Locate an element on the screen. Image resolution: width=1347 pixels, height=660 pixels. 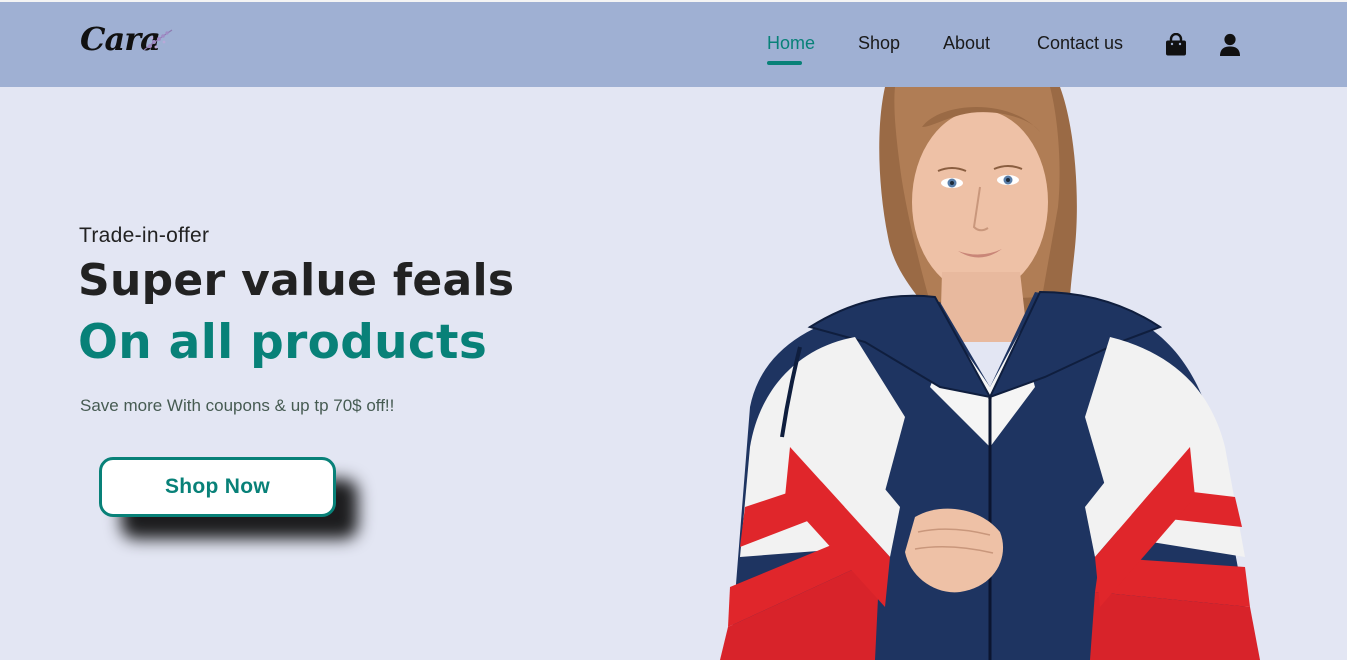
hero-headline-accent: On all products is located at coordinates (283, 342).